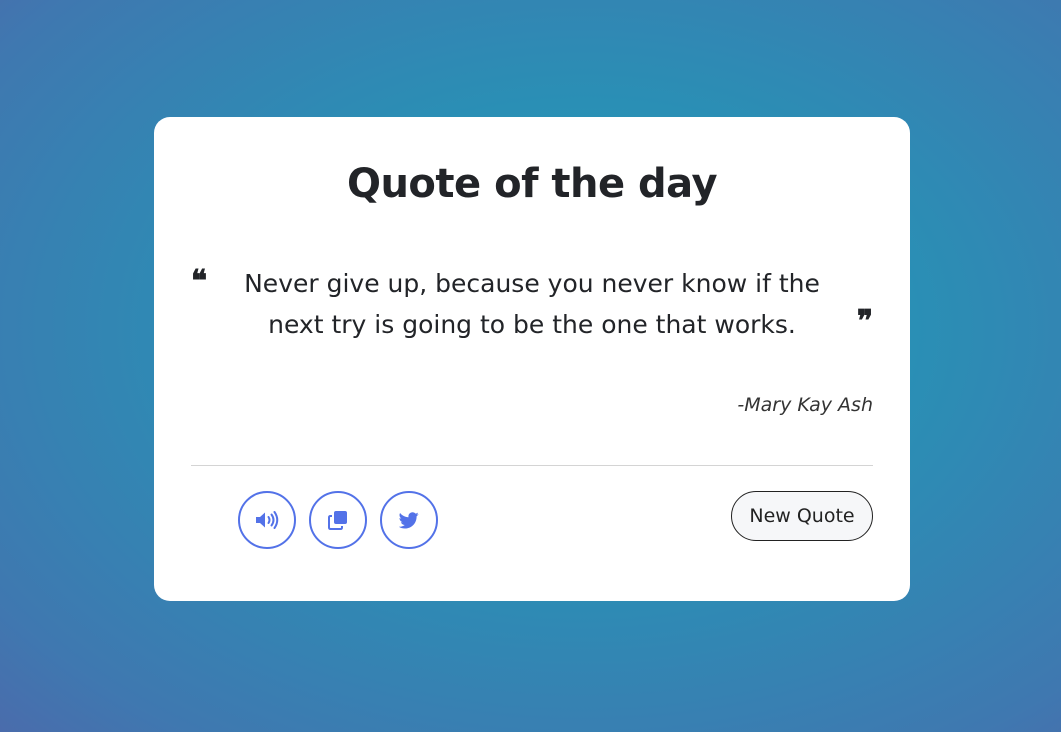 The width and height of the screenshot is (1061, 732). I want to click on volume-icon, so click(267, 520).